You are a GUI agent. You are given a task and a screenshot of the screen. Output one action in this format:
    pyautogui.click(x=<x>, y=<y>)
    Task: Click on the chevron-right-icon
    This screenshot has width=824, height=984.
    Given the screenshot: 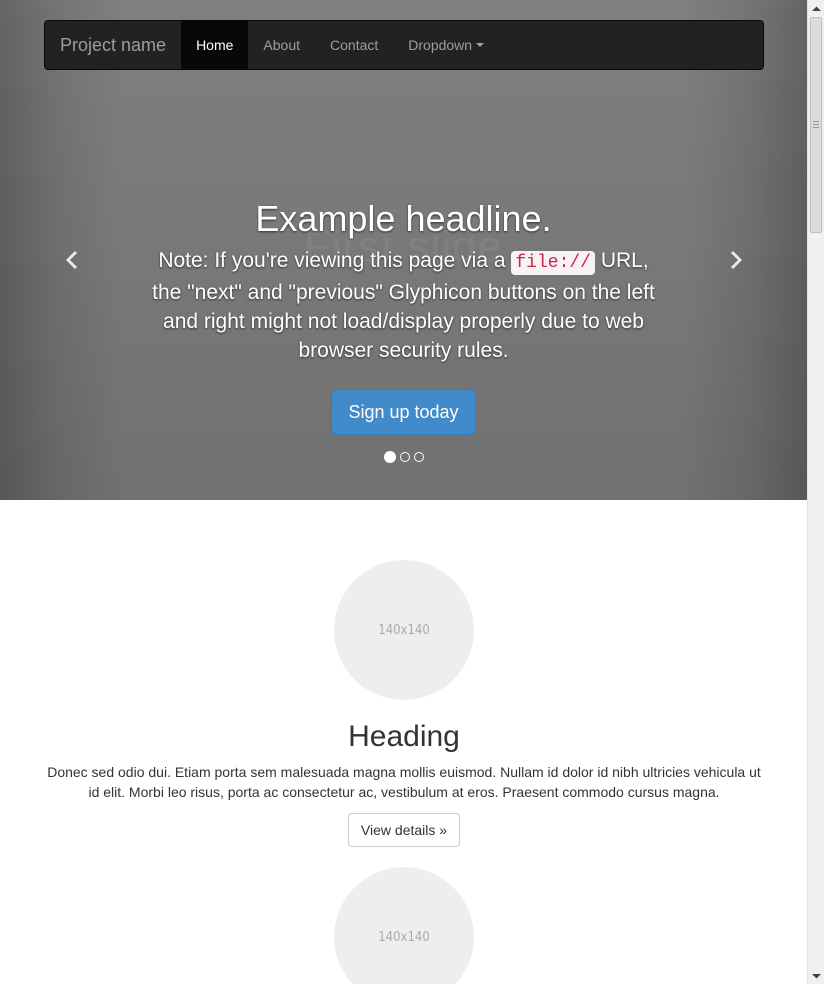 What is the action you would take?
    pyautogui.click(x=736, y=260)
    